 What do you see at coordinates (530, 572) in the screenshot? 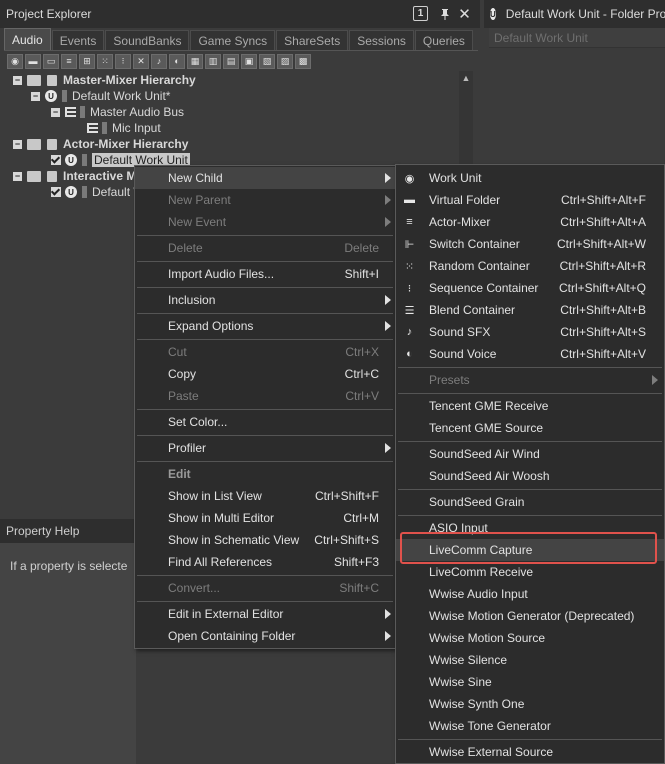
I see `submenu-item-livecomm-receive: LiveComm Receive` at bounding box center [530, 572].